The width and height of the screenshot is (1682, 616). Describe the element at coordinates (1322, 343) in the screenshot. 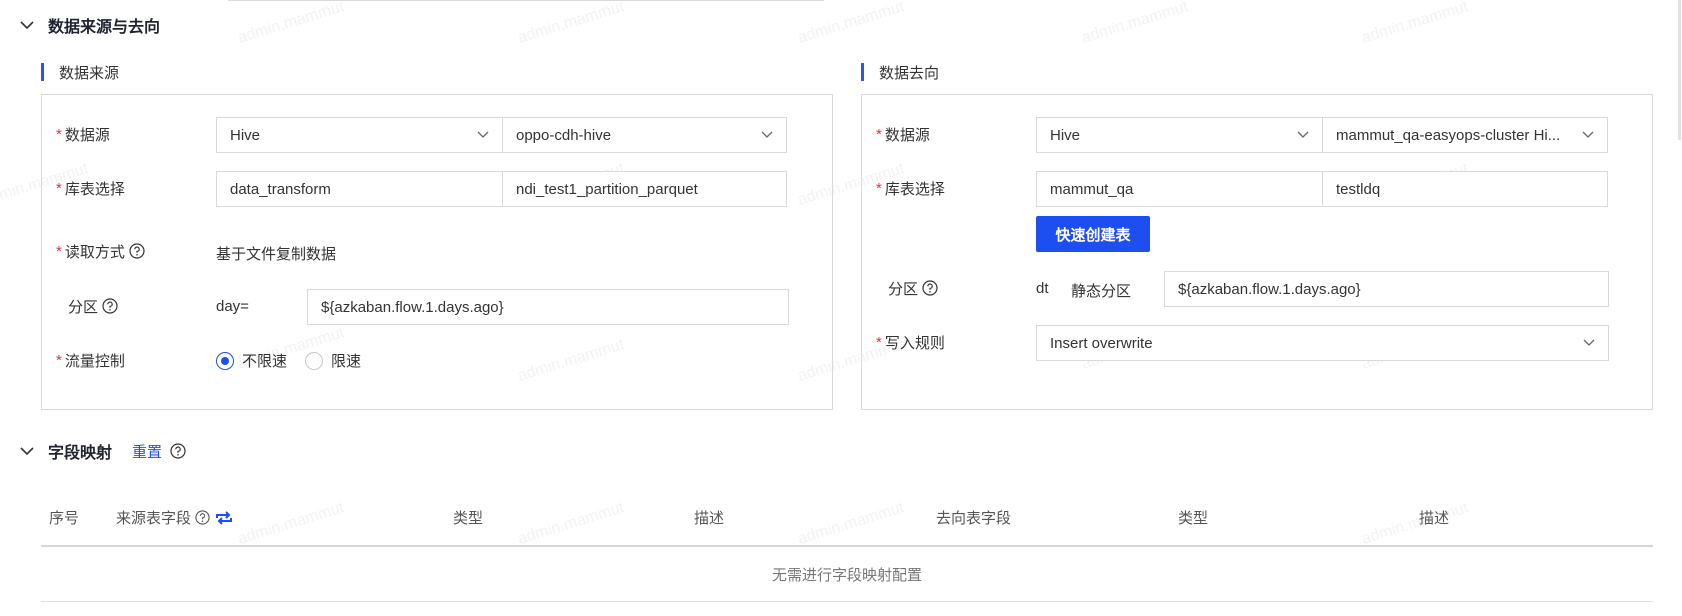

I see `target-write-rule-select: Insert overwrite` at that location.